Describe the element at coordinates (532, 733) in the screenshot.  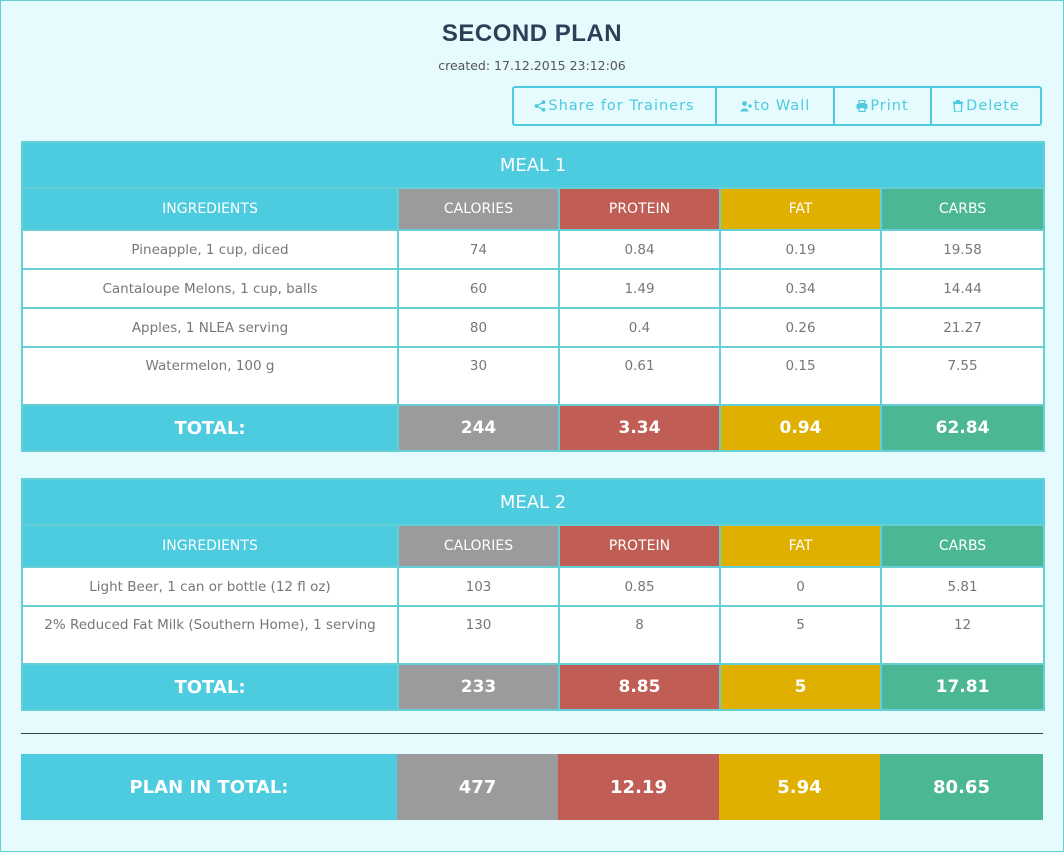
I see `divider` at that location.